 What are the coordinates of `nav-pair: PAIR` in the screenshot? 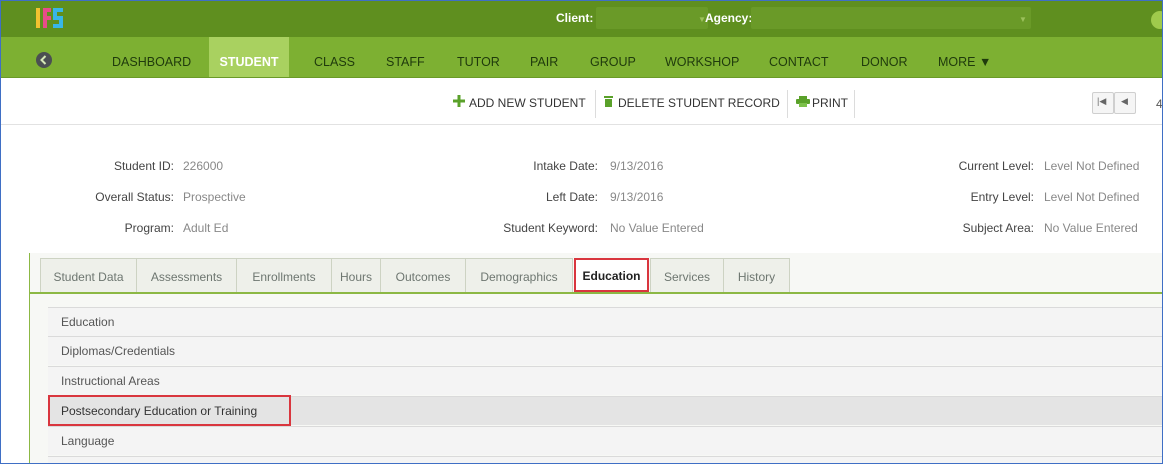 It's located at (544, 57).